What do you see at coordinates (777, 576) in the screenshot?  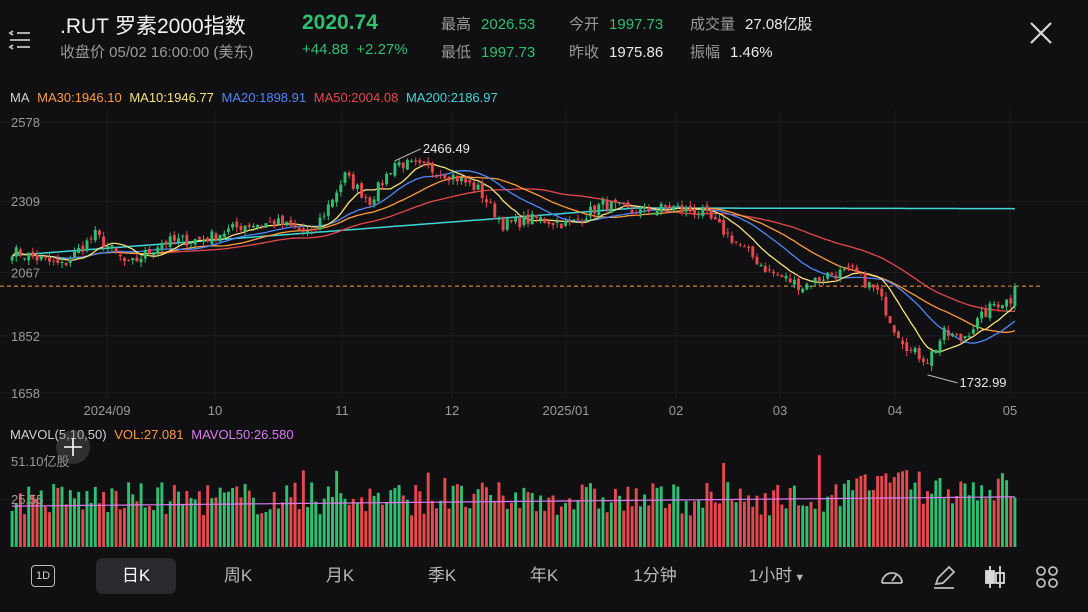 I see `tab-1-hour-dropdown: 1小时 ▼` at bounding box center [777, 576].